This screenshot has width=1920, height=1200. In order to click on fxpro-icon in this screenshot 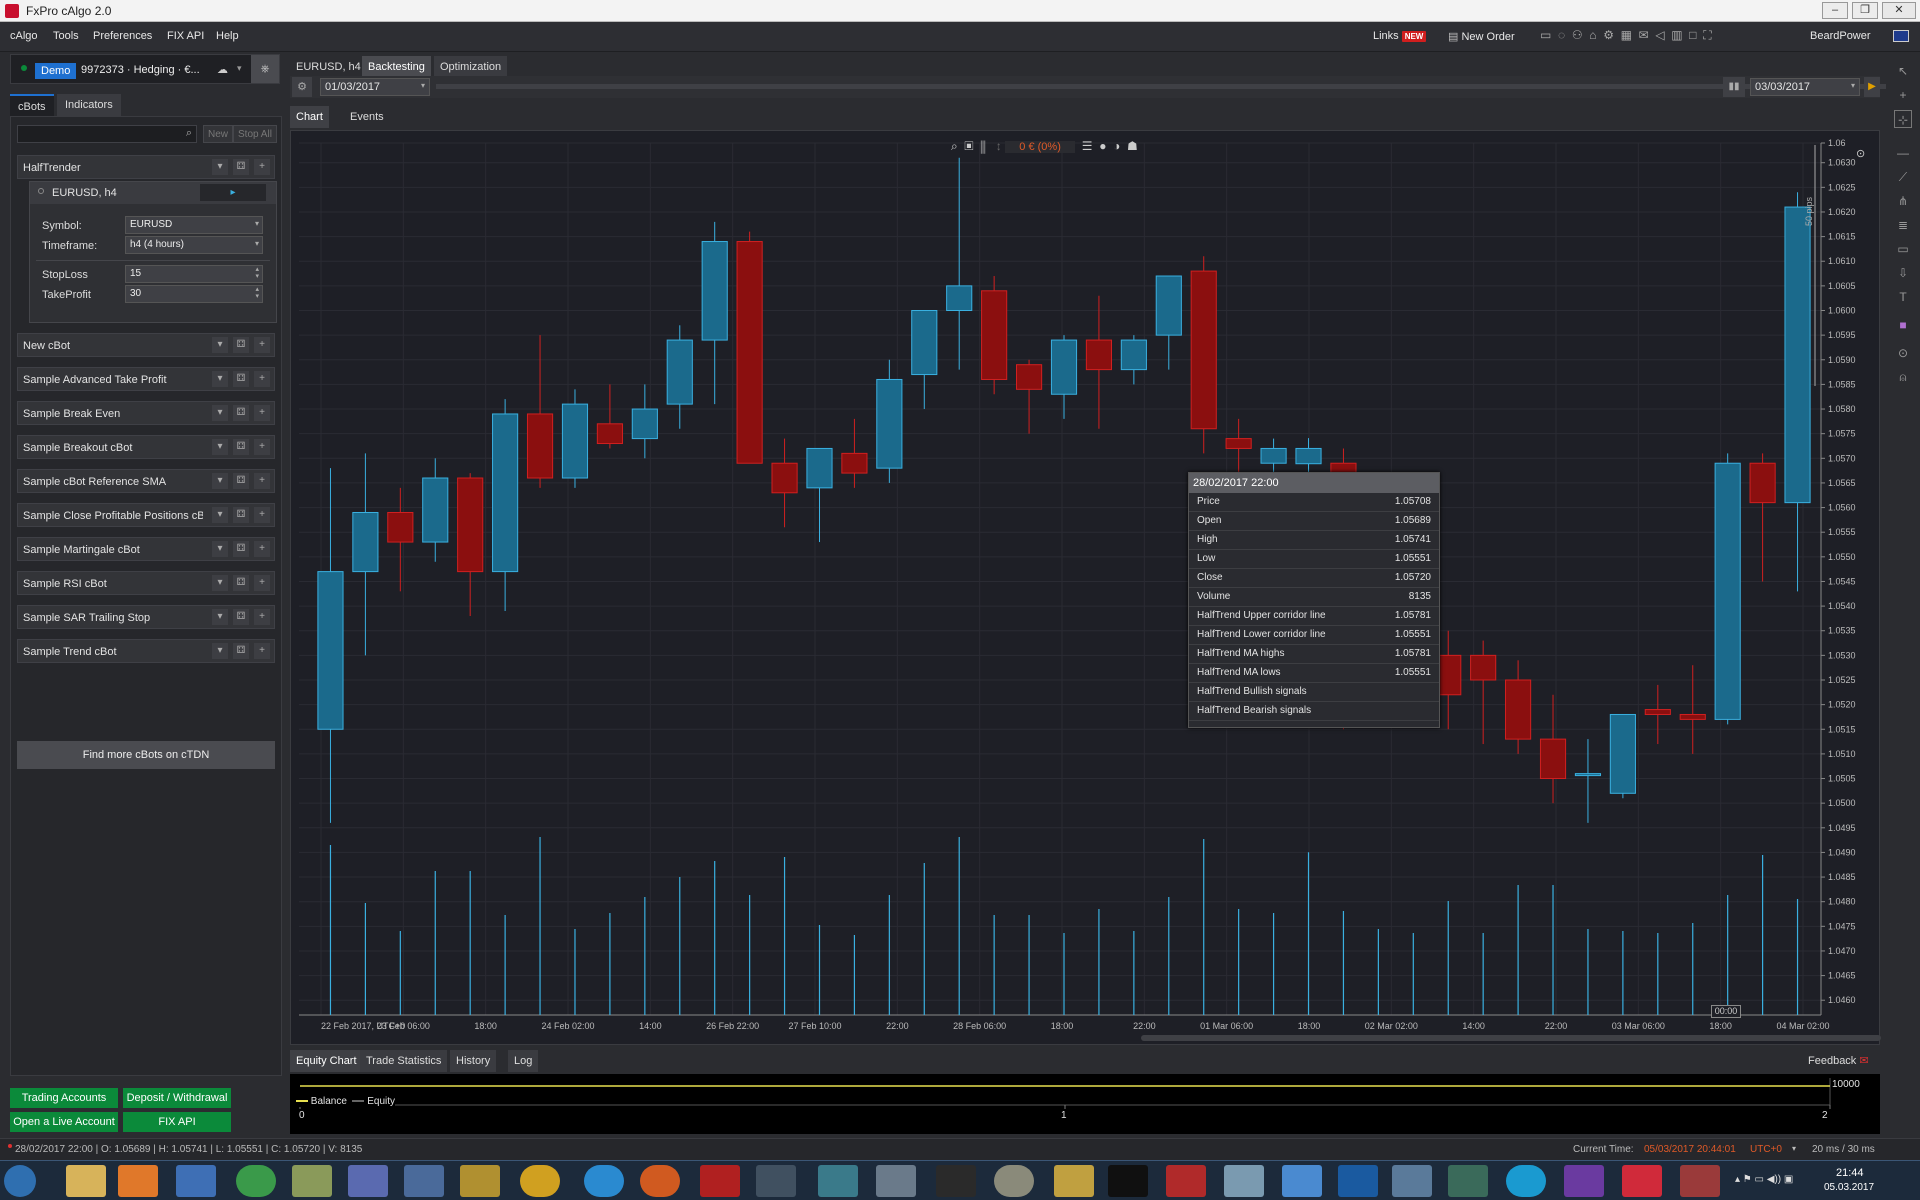, I will do `click(1642, 1181)`.